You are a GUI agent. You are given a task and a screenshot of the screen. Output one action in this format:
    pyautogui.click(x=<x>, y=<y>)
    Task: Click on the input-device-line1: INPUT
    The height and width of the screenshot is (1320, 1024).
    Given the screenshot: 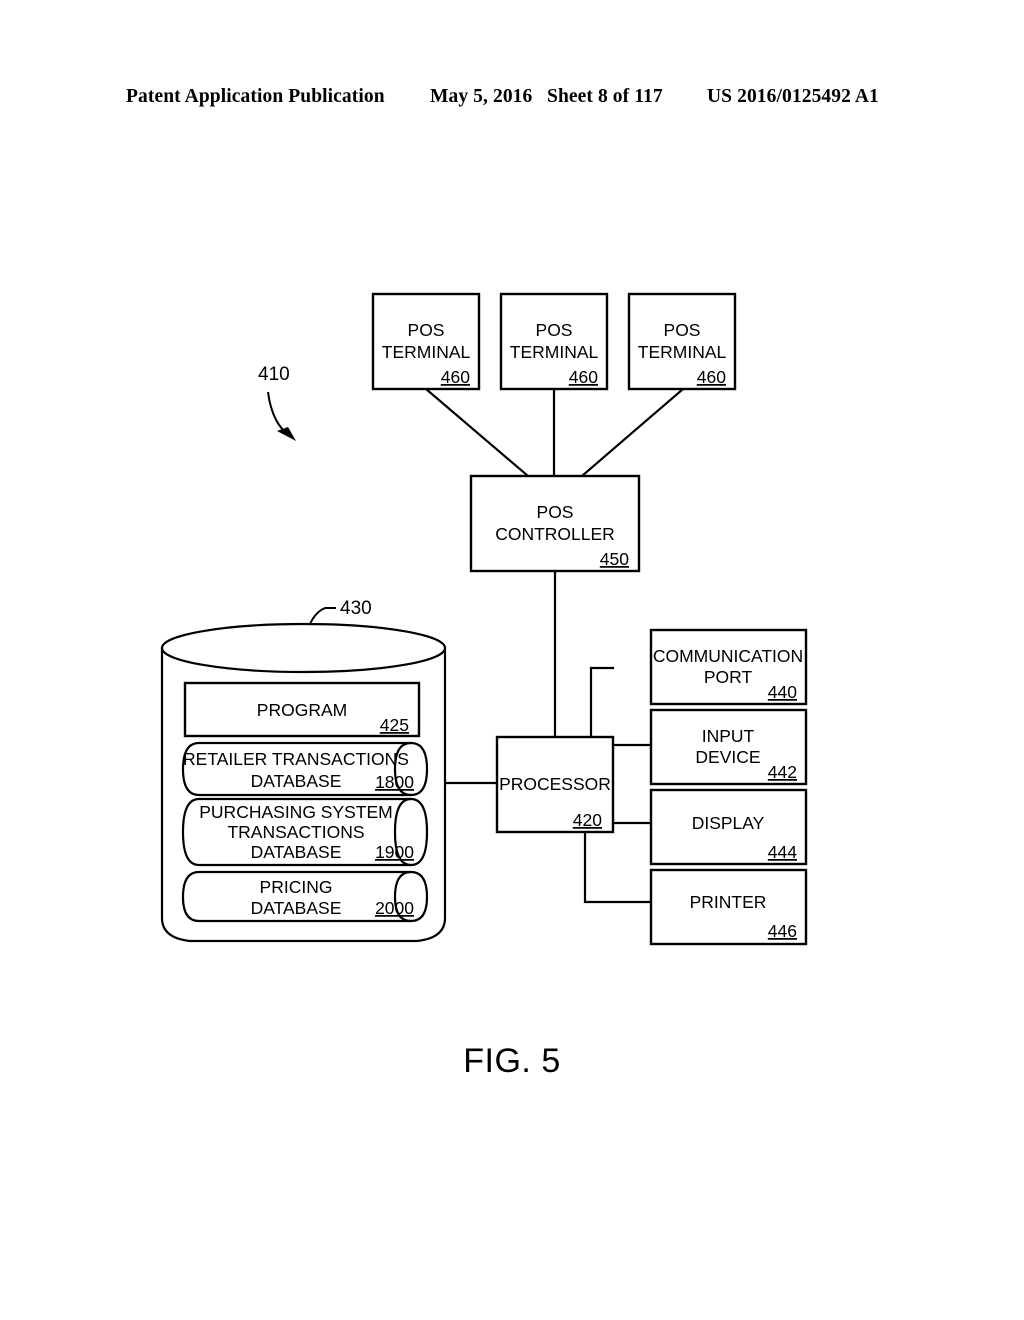 What is the action you would take?
    pyautogui.click(x=728, y=736)
    